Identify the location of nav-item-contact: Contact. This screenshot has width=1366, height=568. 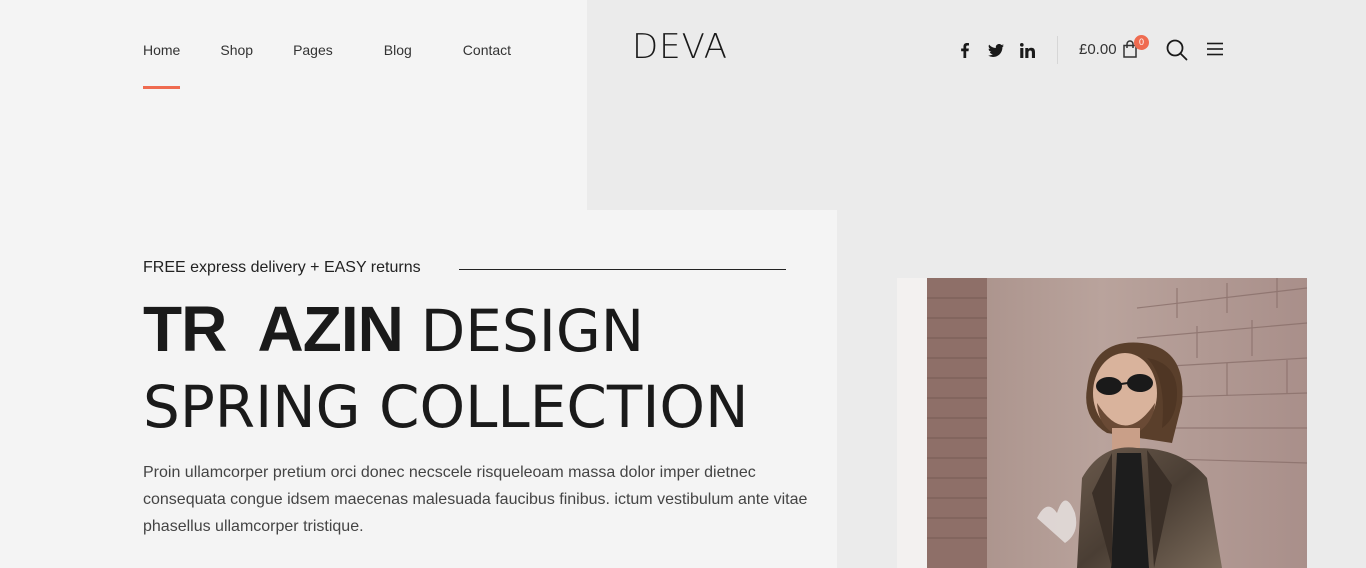
(487, 50).